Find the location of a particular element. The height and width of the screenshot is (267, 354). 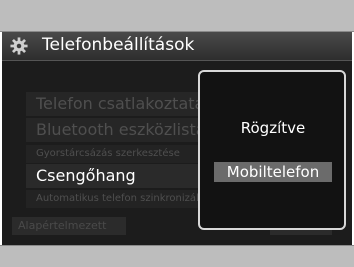

menu-item-bluetooth-list: Bluetooth eszközlista is located at coordinates (114, 130).